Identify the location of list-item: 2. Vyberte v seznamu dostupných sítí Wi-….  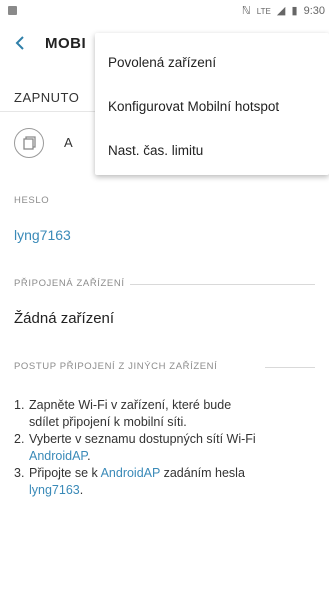
(135, 447).